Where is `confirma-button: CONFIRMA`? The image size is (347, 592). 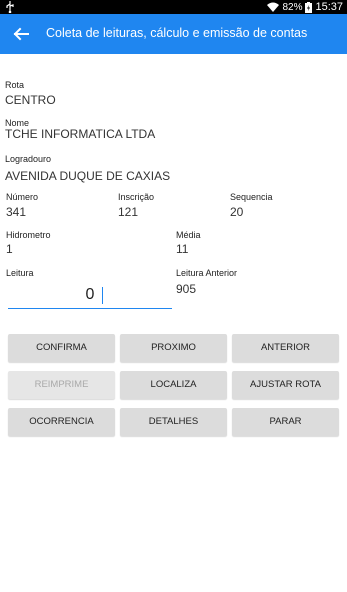 confirma-button: CONFIRMA is located at coordinates (61, 348).